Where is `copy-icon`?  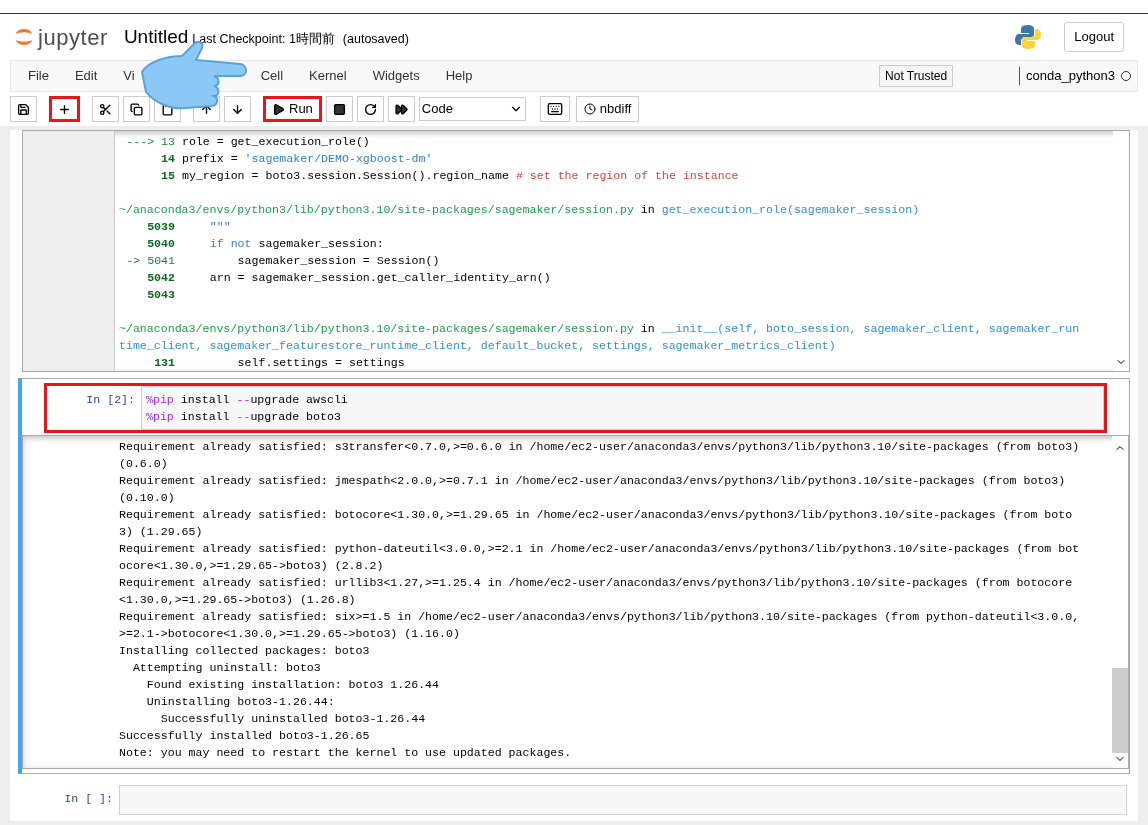 copy-icon is located at coordinates (136, 109).